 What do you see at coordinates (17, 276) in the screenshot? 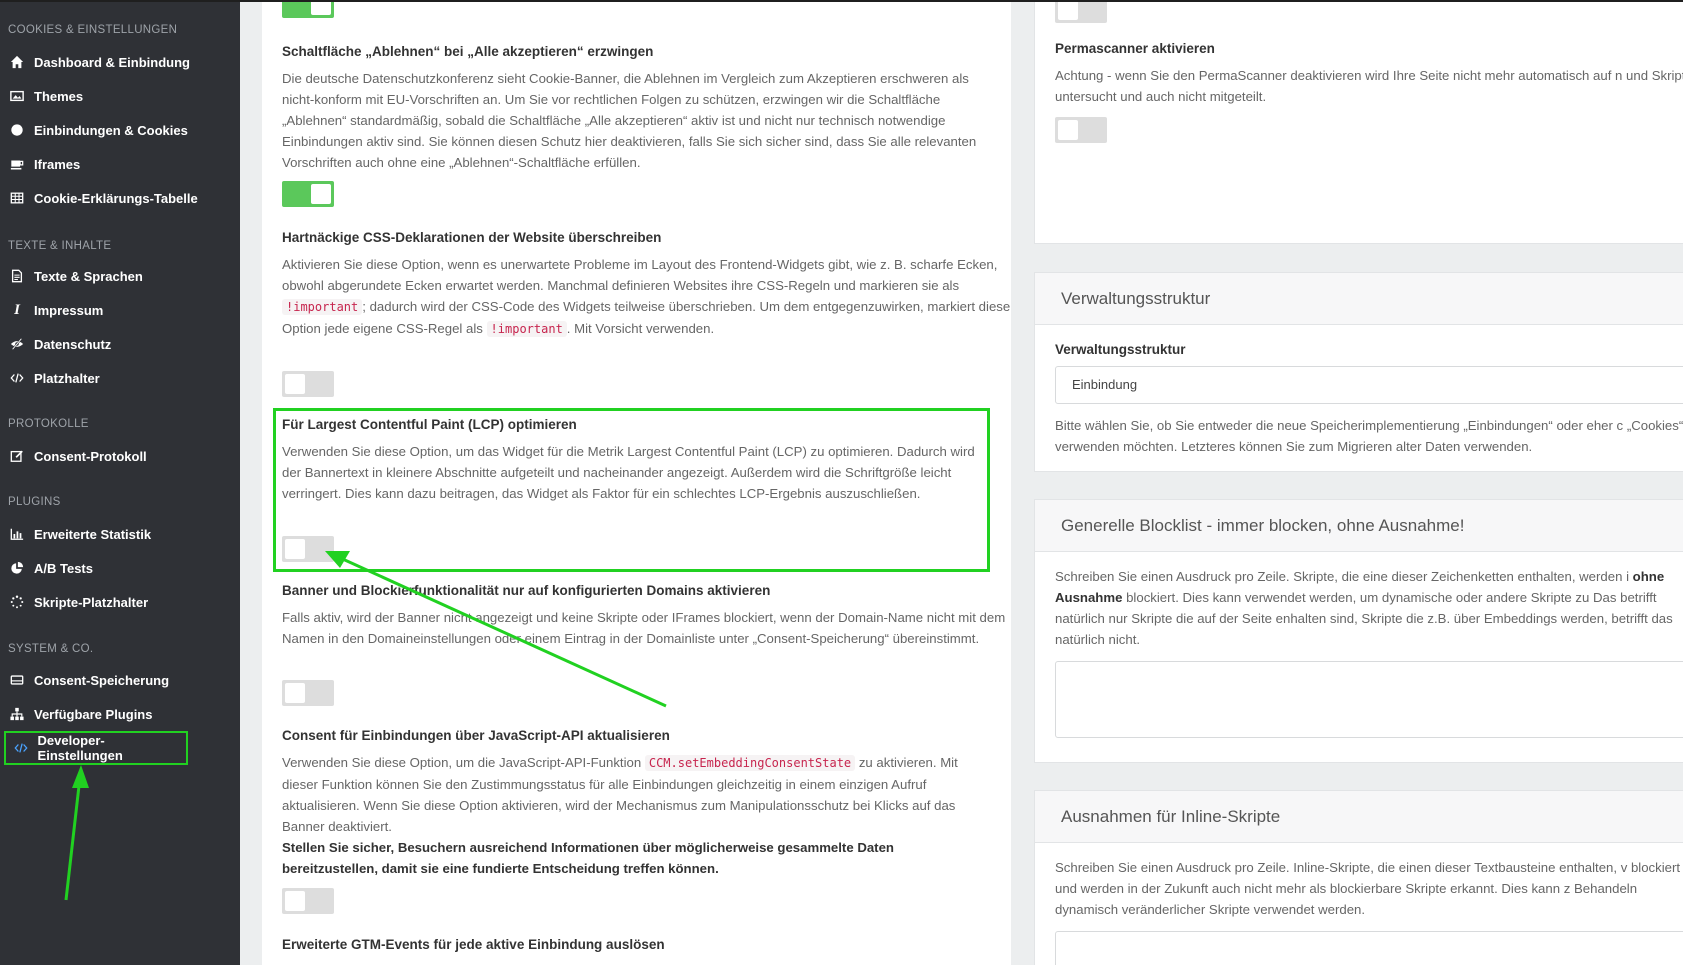
I see `document-icon` at bounding box center [17, 276].